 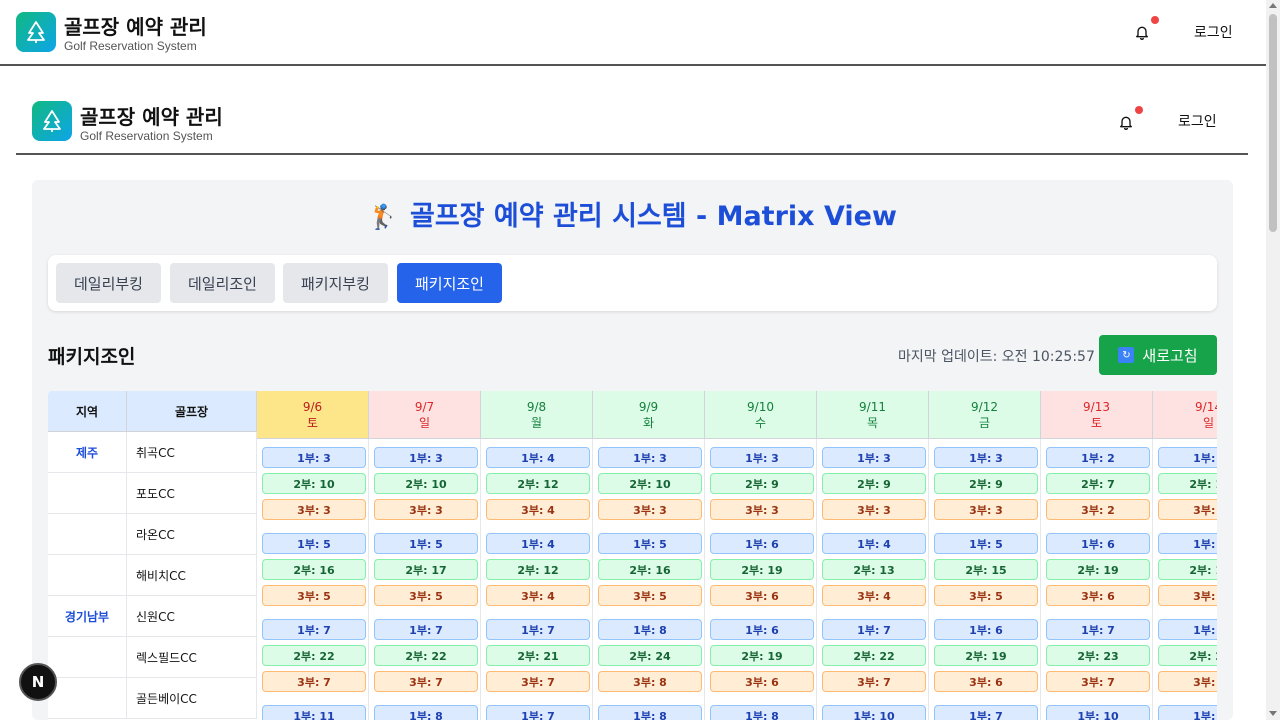 What do you see at coordinates (1273, 713) in the screenshot?
I see `scroll-down-icon` at bounding box center [1273, 713].